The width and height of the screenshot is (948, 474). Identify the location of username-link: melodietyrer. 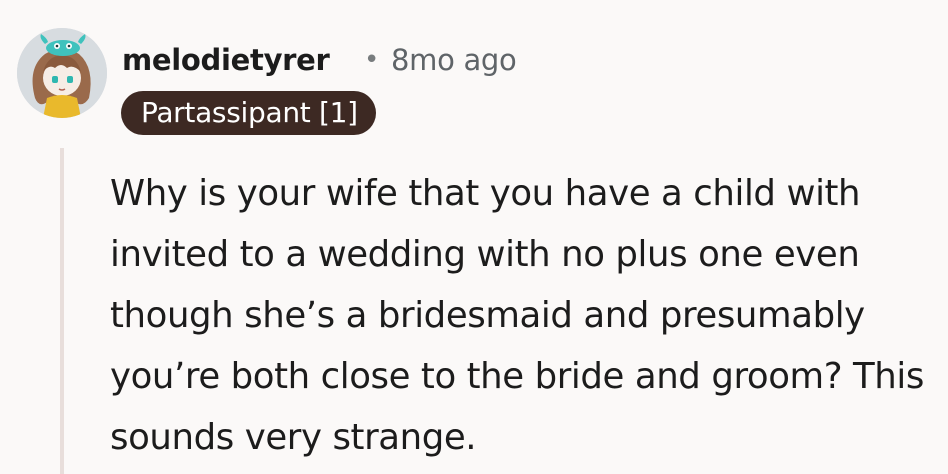
(226, 60).